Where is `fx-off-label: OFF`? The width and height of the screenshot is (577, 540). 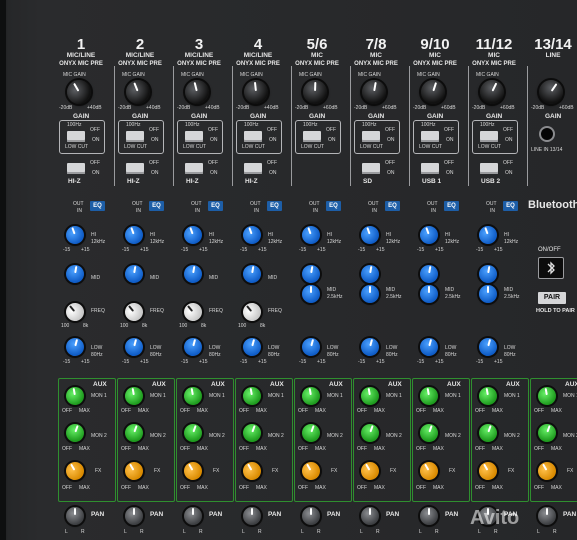
fx-off-label: OFF is located at coordinates (67, 488).